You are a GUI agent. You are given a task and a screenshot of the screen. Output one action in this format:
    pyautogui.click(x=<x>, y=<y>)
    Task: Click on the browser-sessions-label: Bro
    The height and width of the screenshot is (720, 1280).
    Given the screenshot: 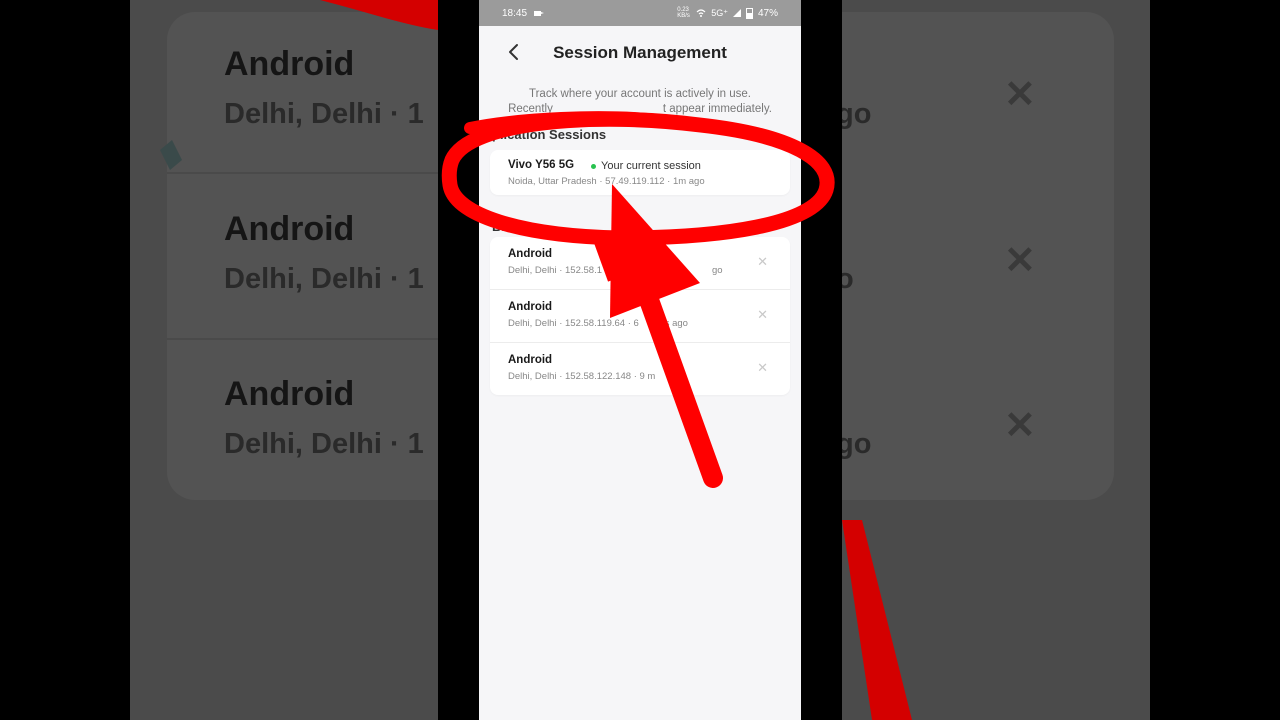 What is the action you would take?
    pyautogui.click(x=503, y=226)
    